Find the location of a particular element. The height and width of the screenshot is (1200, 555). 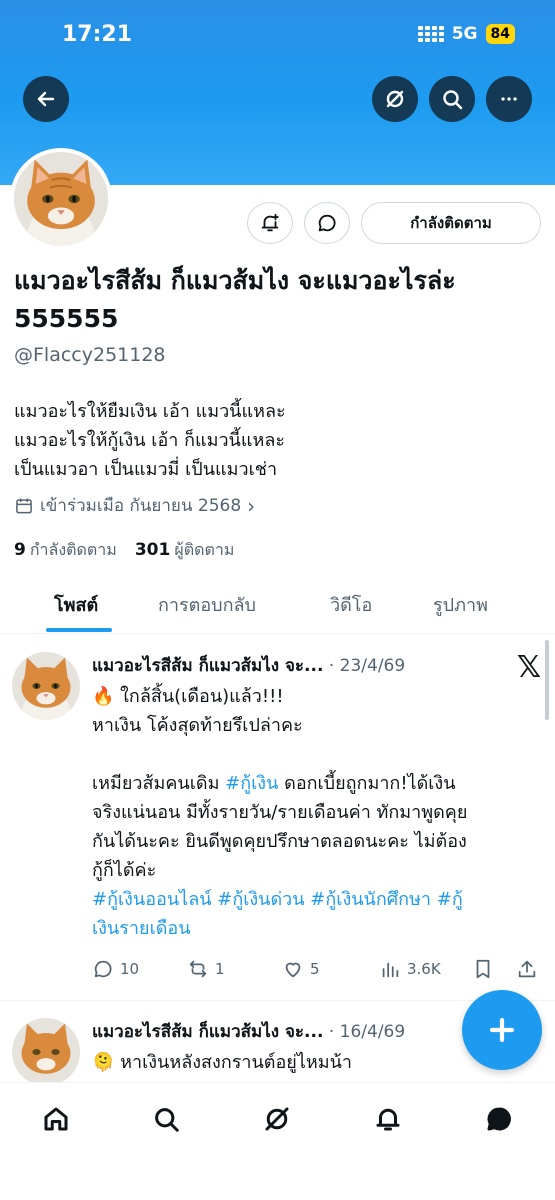

bell-plus-icon is located at coordinates (270, 222).